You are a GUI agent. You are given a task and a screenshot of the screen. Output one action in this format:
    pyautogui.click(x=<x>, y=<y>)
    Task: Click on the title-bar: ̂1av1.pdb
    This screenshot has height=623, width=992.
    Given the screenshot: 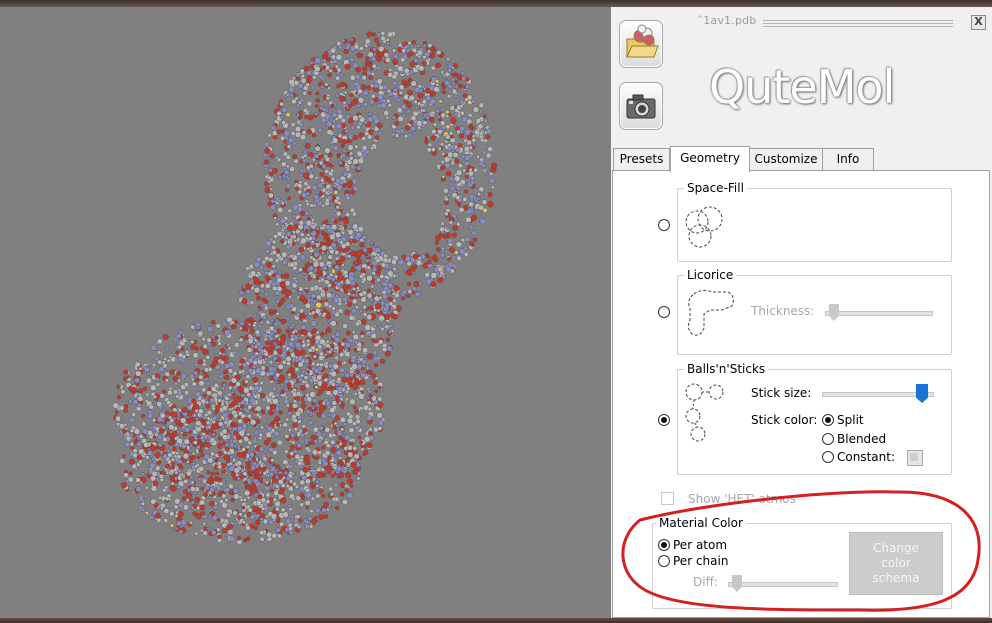 What is the action you would take?
    pyautogui.click(x=833, y=22)
    